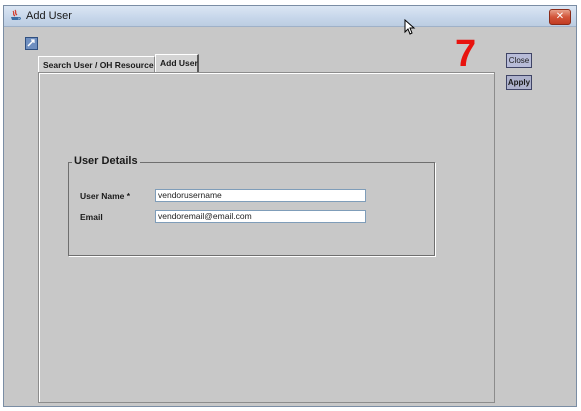 The height and width of the screenshot is (411, 581). What do you see at coordinates (519, 60) in the screenshot?
I see `close-button: Close` at bounding box center [519, 60].